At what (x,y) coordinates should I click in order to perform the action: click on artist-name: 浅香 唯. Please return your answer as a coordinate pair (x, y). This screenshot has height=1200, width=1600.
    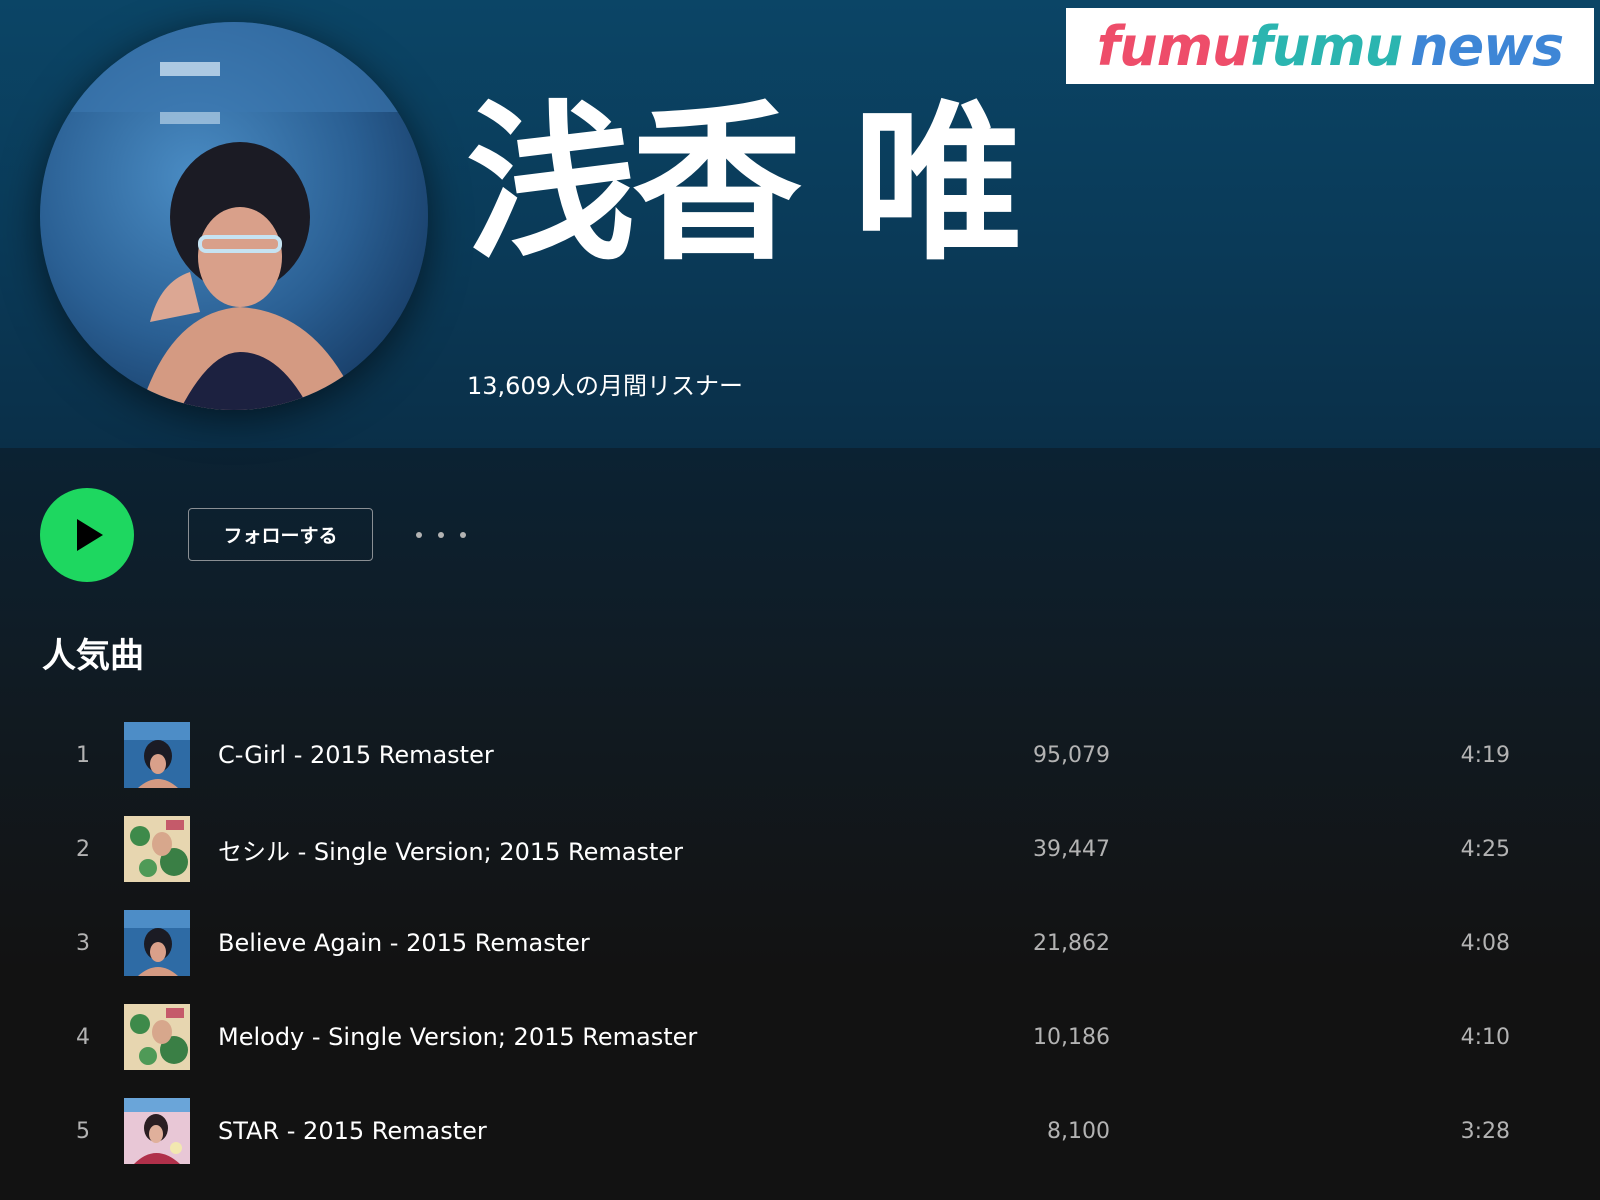
    Looking at the image, I should click on (744, 185).